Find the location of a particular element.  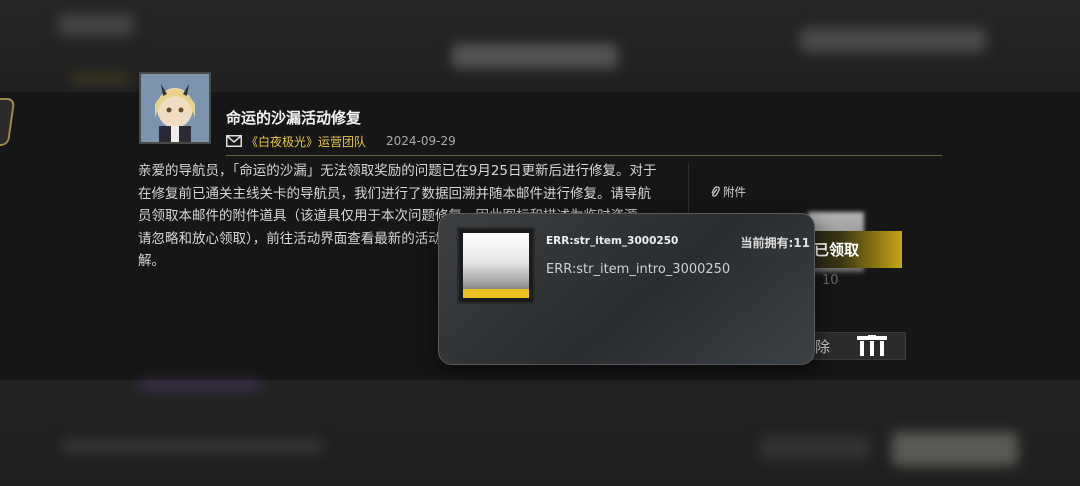

item-rarity-bar is located at coordinates (496, 293).